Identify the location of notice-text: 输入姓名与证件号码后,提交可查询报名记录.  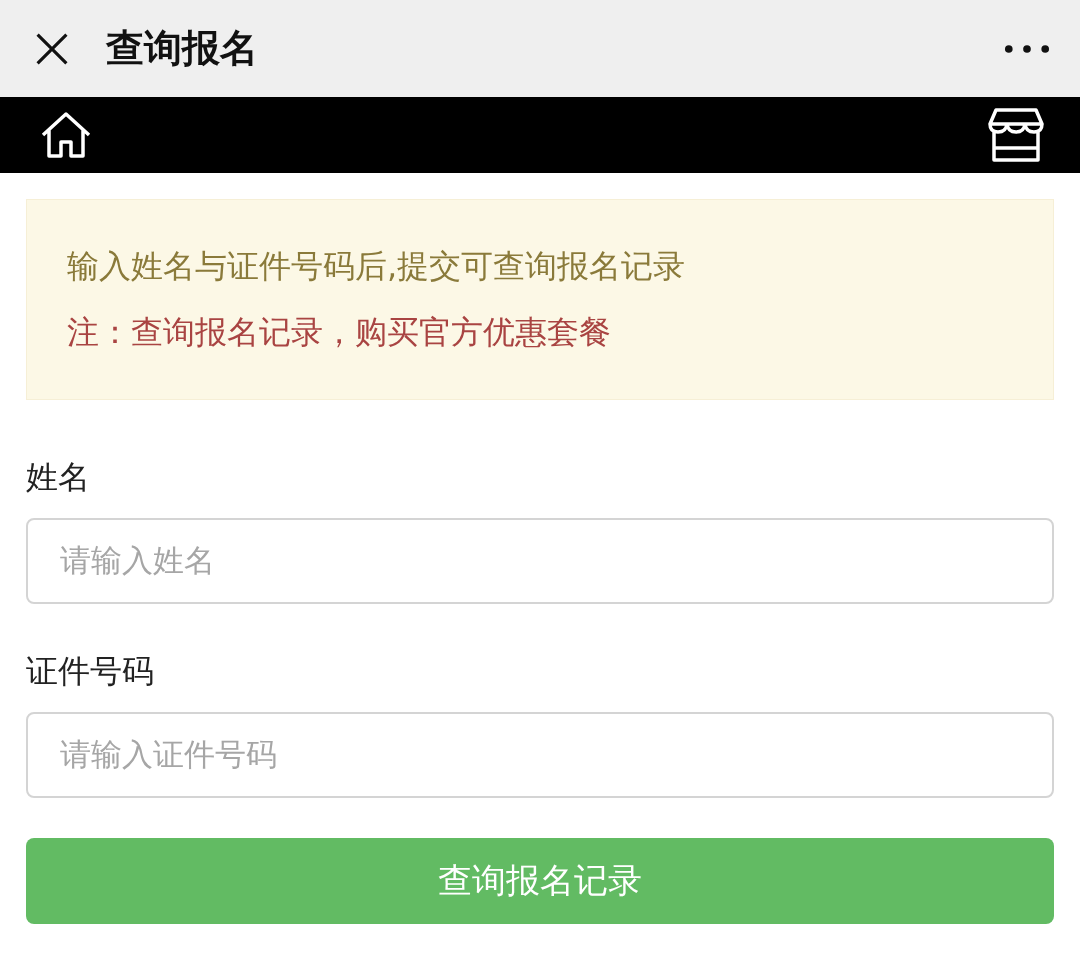
(377, 266).